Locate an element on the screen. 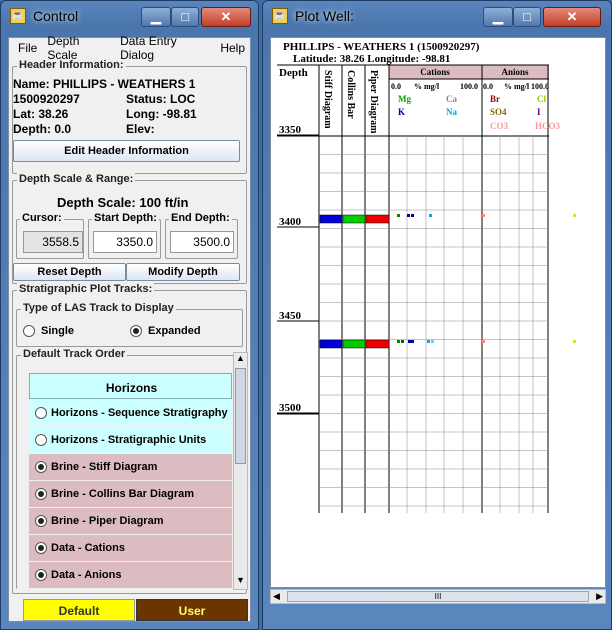  track-item-collins: Brine - Collins Bar Diagram is located at coordinates (130, 494).